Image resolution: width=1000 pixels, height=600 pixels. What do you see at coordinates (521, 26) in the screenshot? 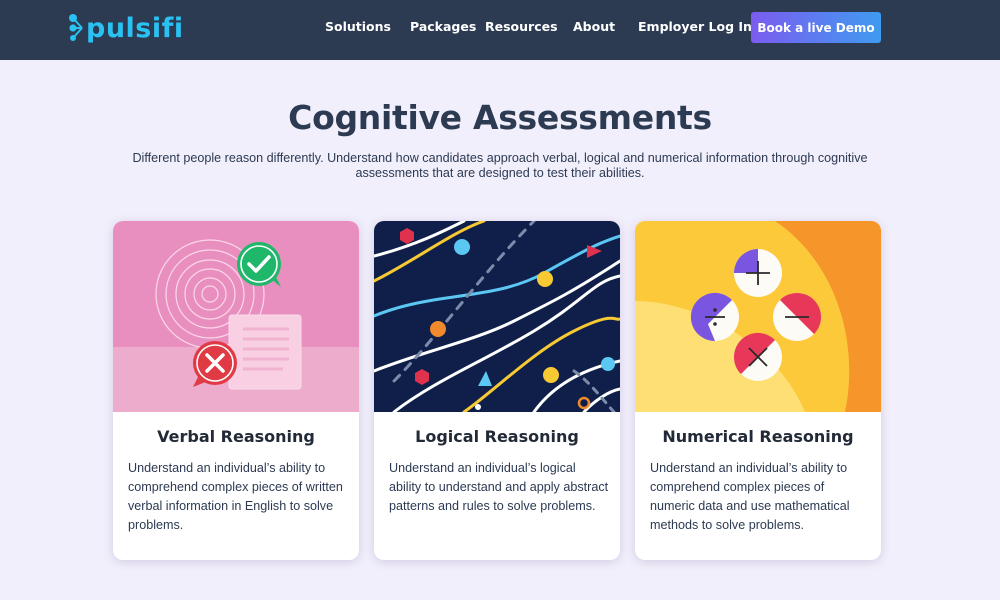
I see `nav-resources: Resources` at bounding box center [521, 26].